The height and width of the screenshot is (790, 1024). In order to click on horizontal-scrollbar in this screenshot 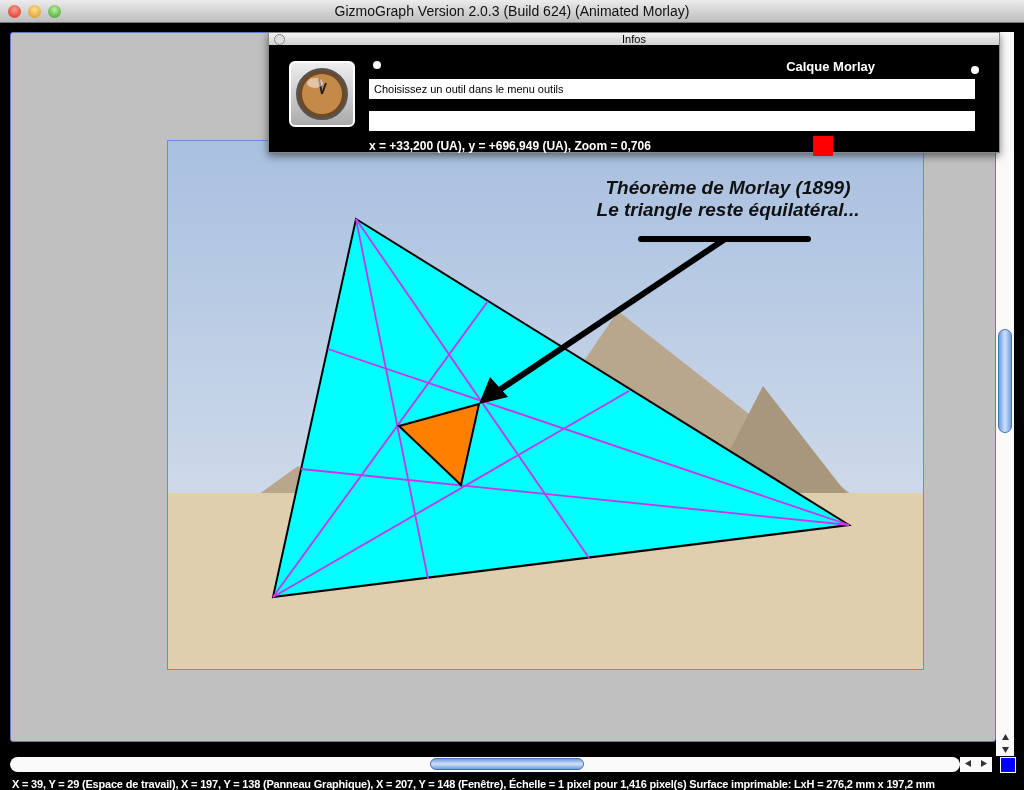, I will do `click(485, 764)`.